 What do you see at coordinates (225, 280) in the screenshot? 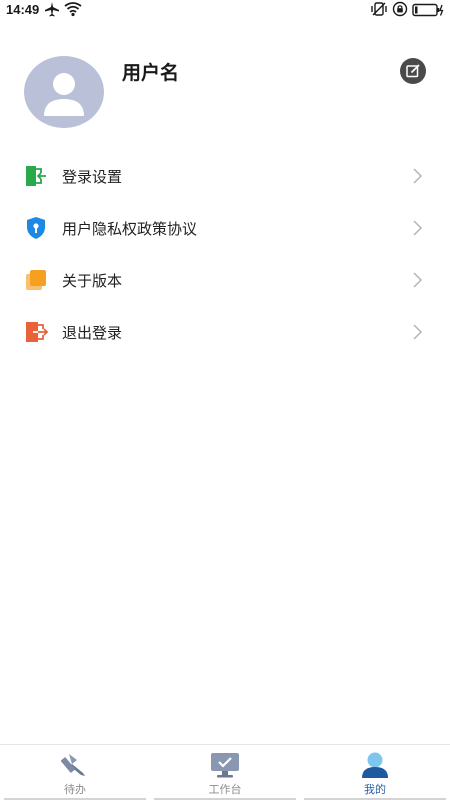
I see `menu-item-about-version: 关于版本` at bounding box center [225, 280].